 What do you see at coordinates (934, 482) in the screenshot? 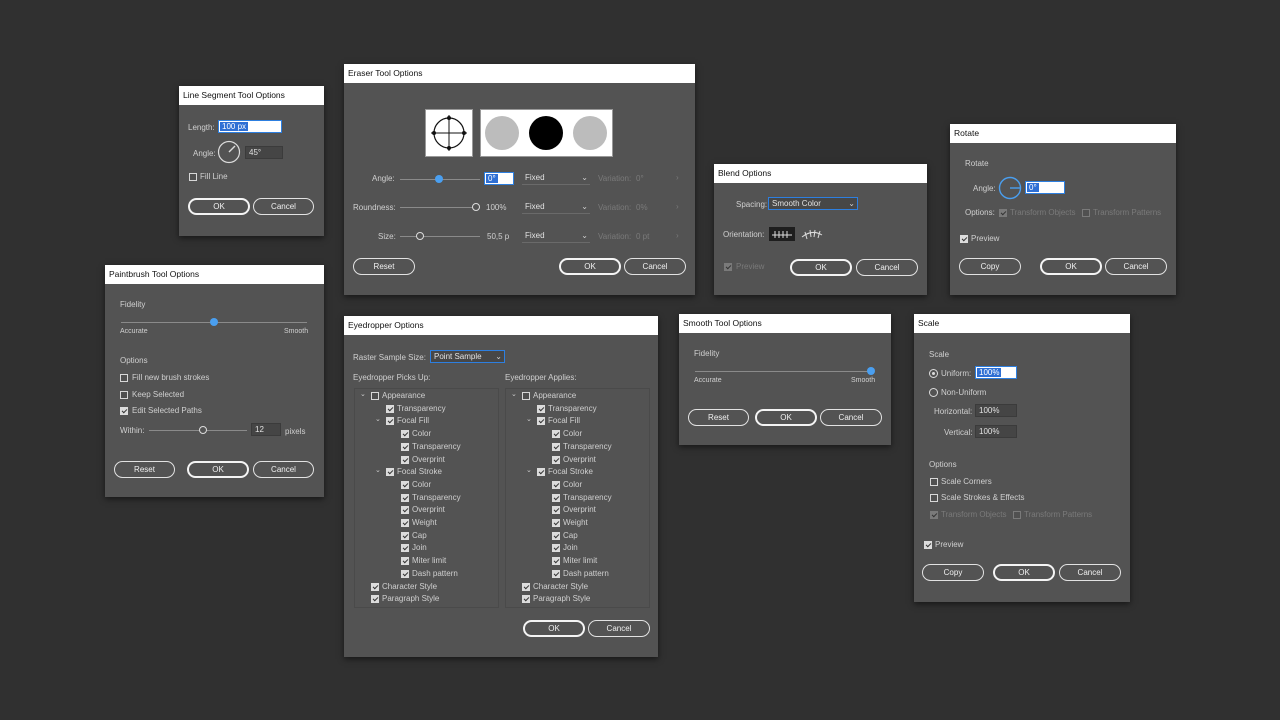
I see `scale-corners-checkbox` at bounding box center [934, 482].